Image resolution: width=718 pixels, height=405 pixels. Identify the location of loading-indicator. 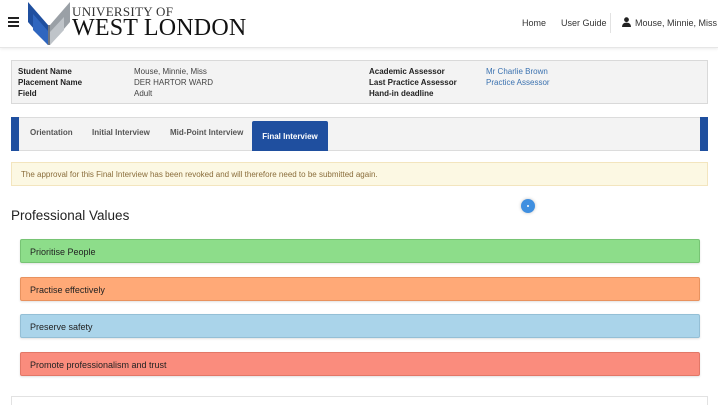
(528, 206).